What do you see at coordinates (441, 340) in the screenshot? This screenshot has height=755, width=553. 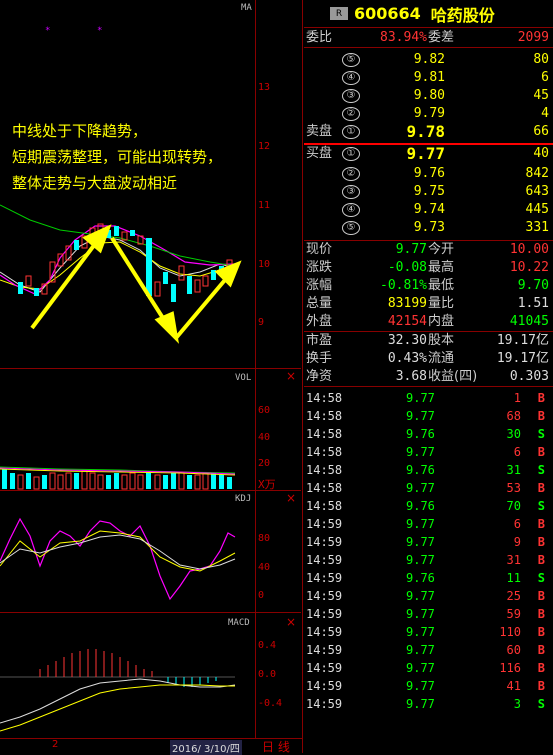 I see `fund-key: 股本` at bounding box center [441, 340].